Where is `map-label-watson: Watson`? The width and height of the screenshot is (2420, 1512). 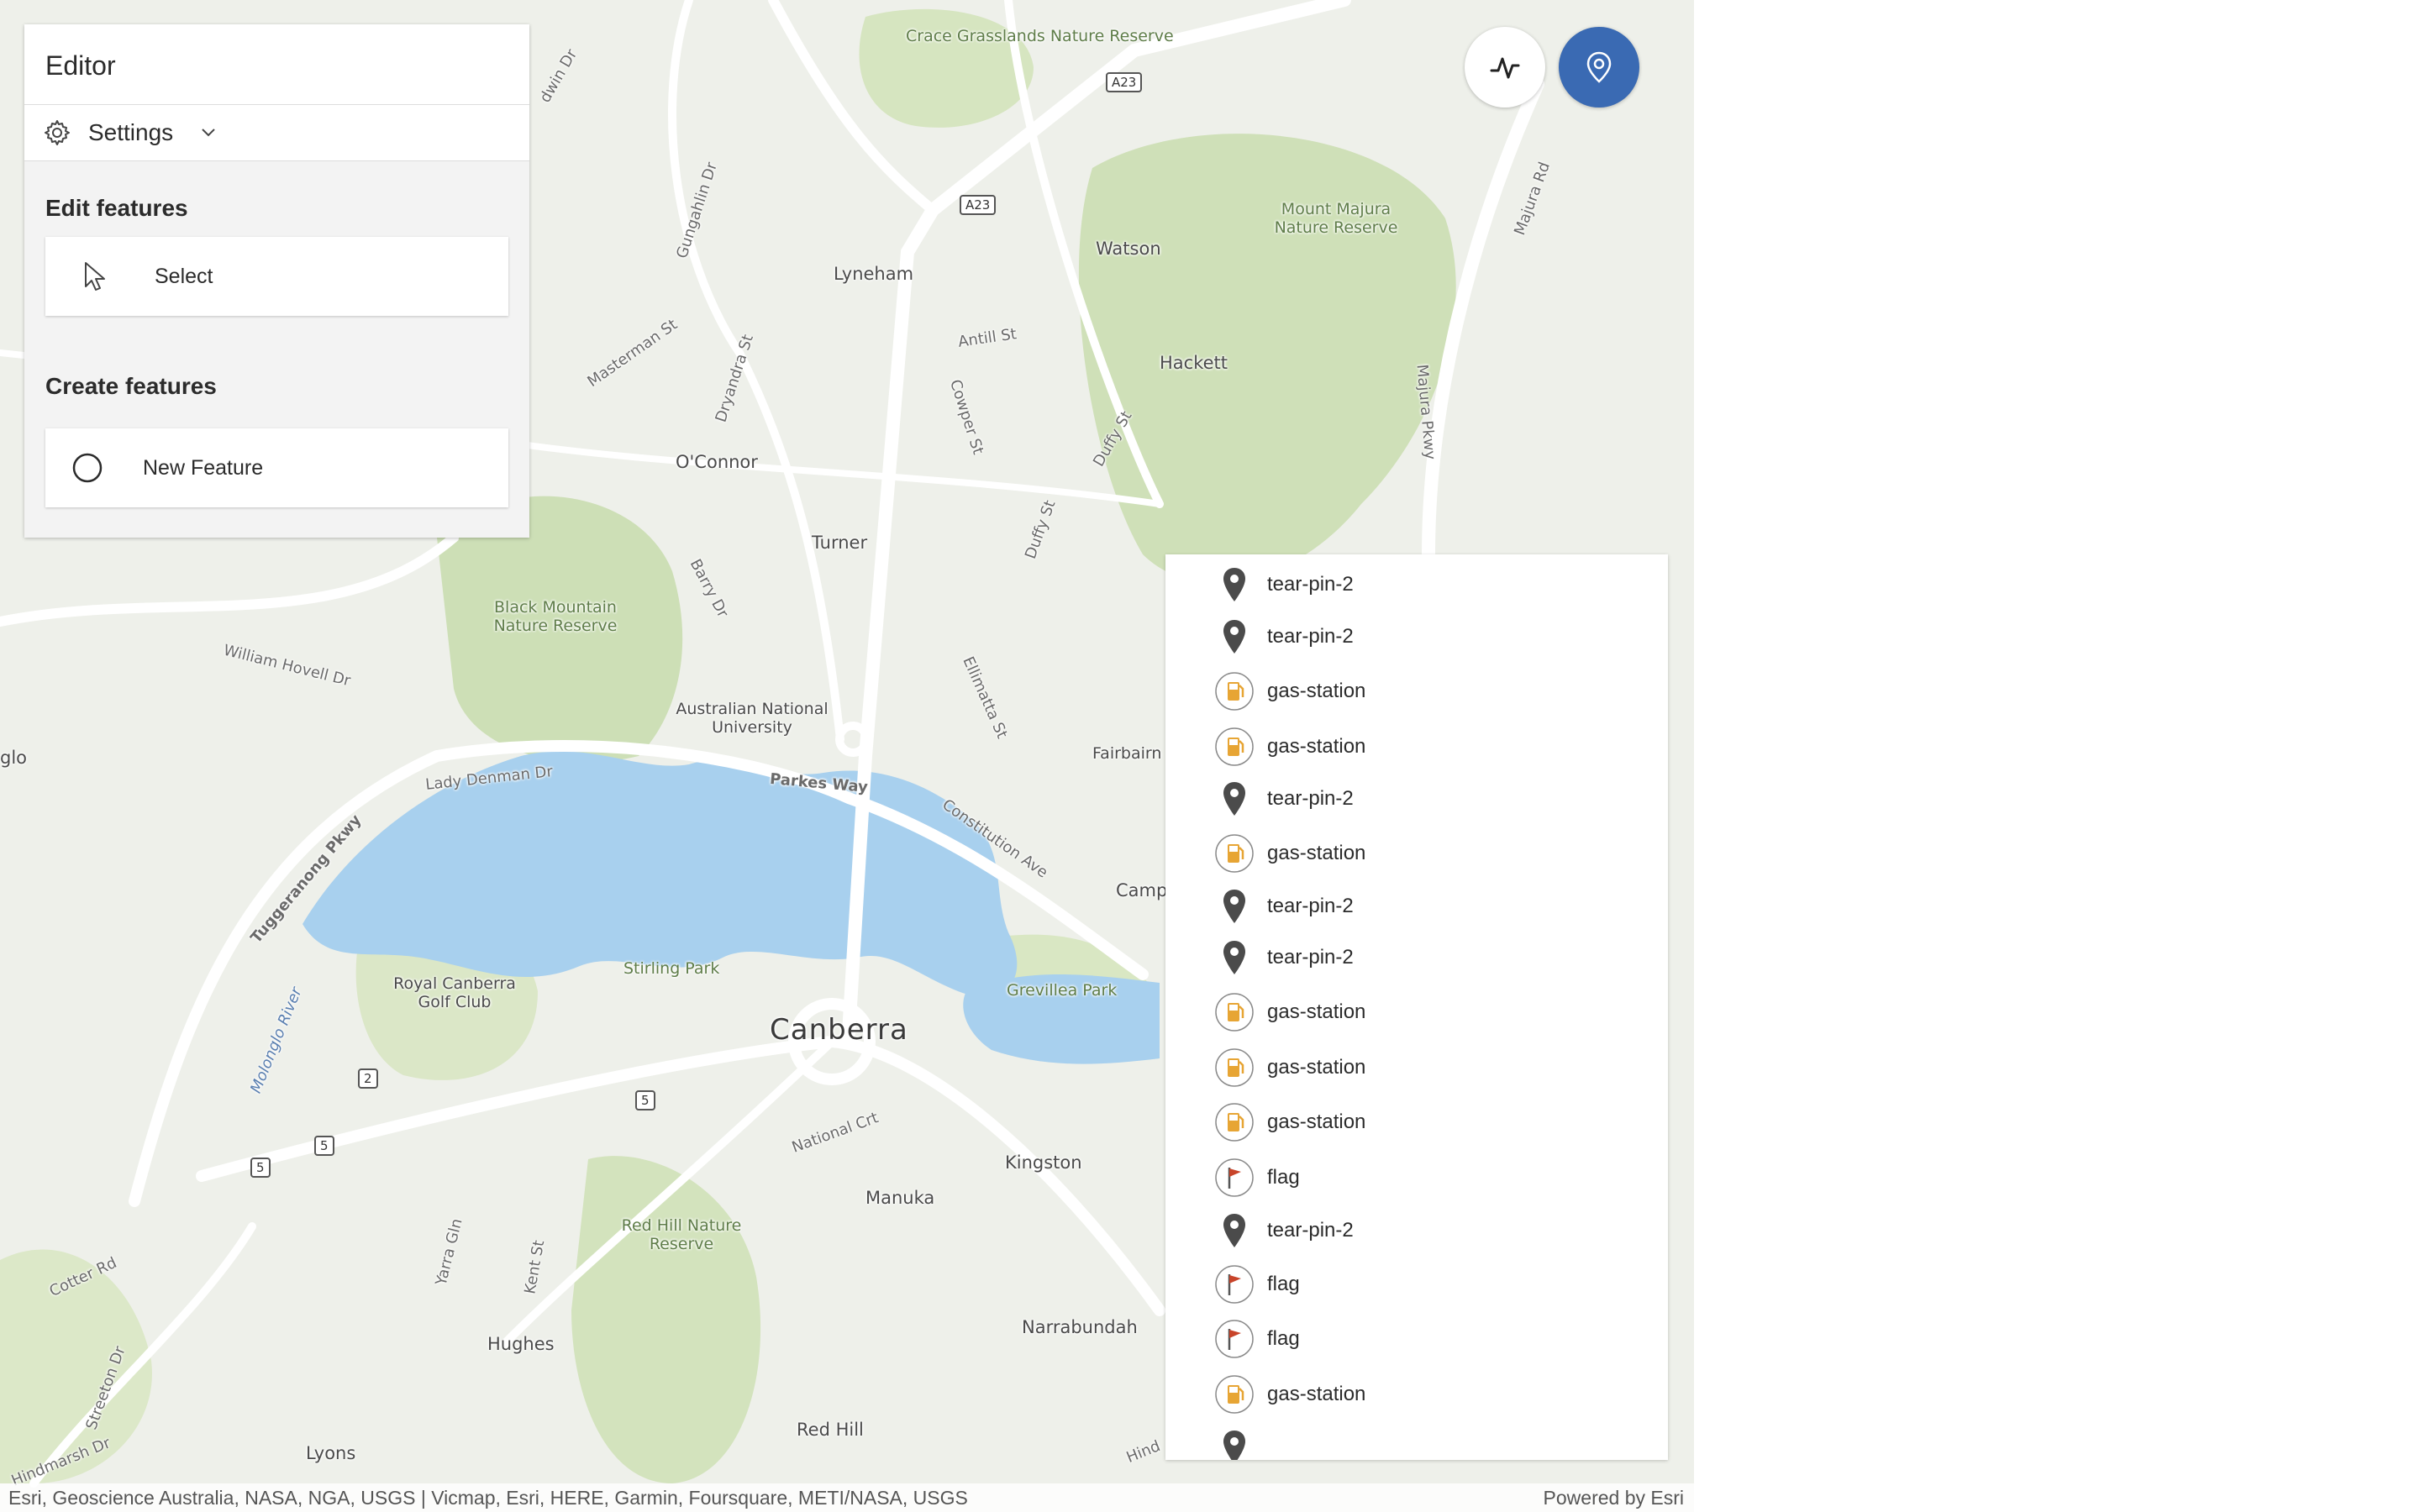 map-label-watson: Watson is located at coordinates (1128, 249).